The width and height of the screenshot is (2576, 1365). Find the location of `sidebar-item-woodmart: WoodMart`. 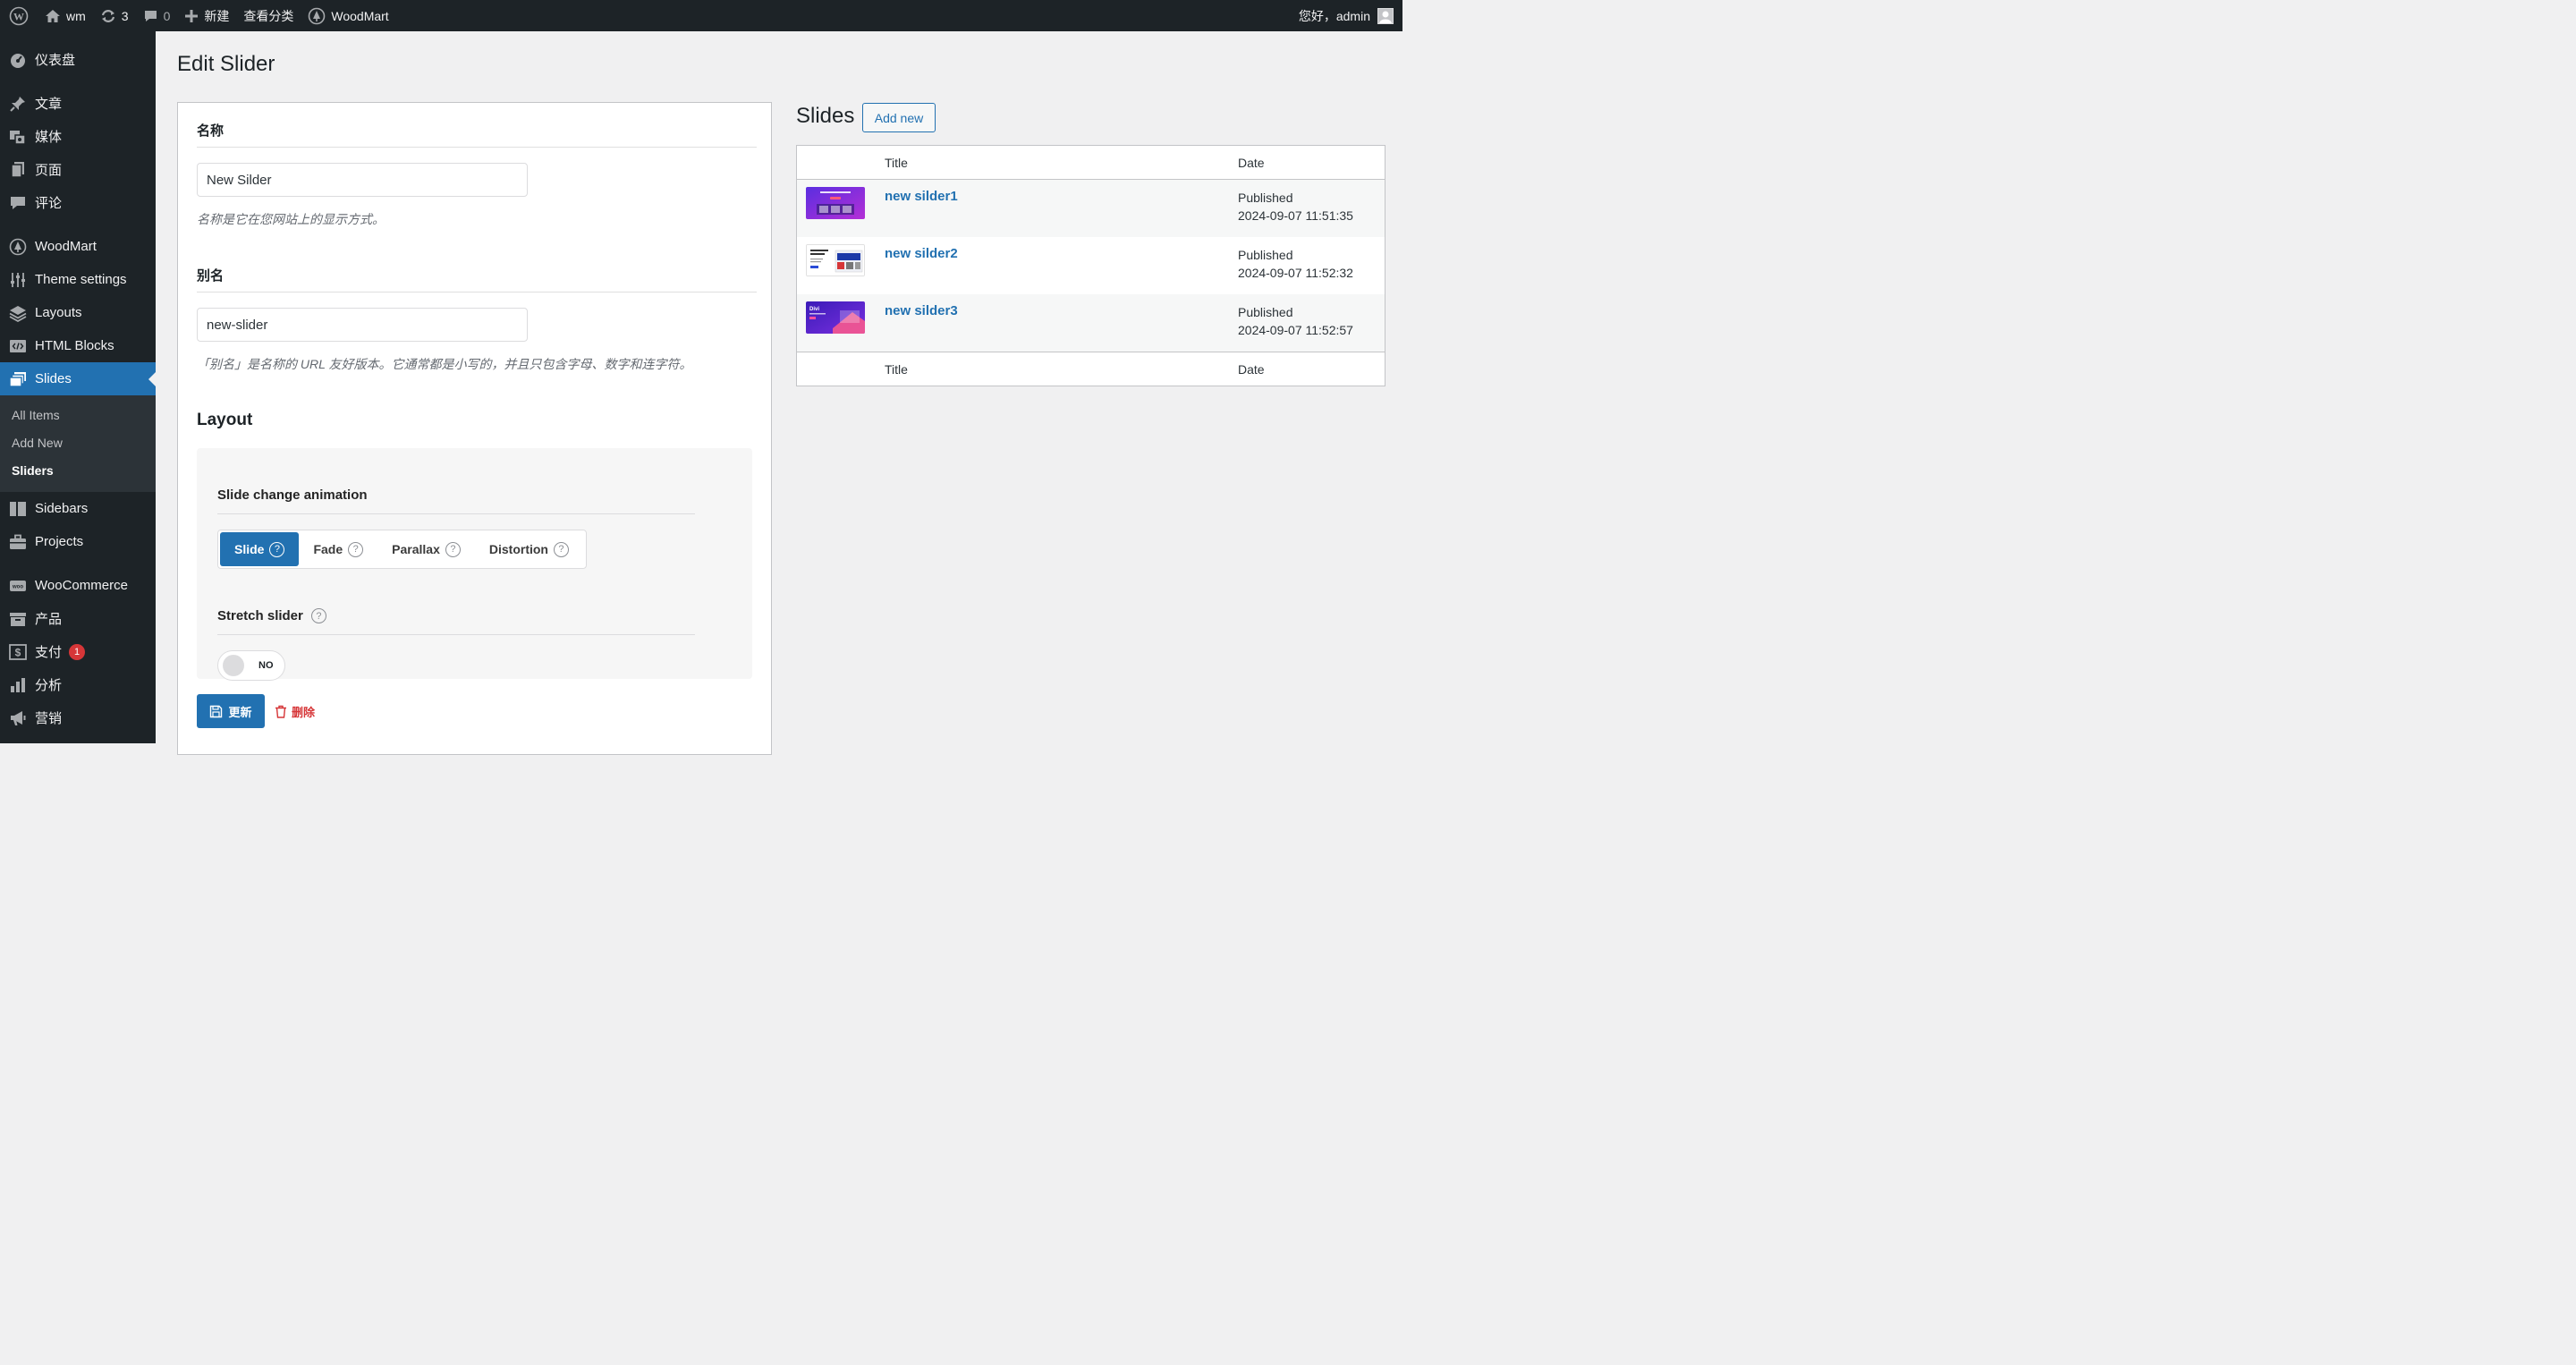

sidebar-item-woodmart: WoodMart is located at coordinates (78, 246).